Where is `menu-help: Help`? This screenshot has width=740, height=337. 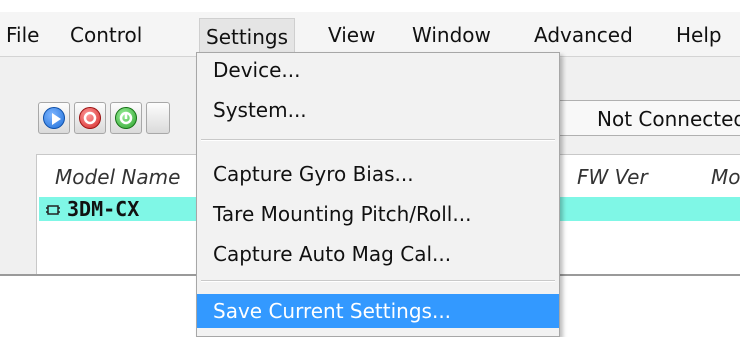 menu-help: Help is located at coordinates (699, 35).